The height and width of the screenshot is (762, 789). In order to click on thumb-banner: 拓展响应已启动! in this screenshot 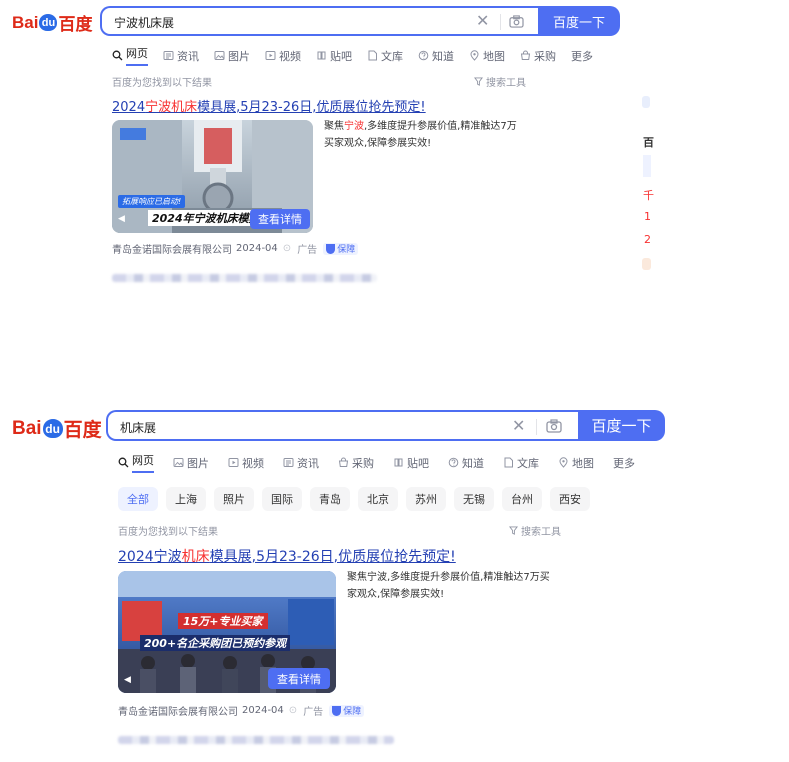, I will do `click(152, 201)`.